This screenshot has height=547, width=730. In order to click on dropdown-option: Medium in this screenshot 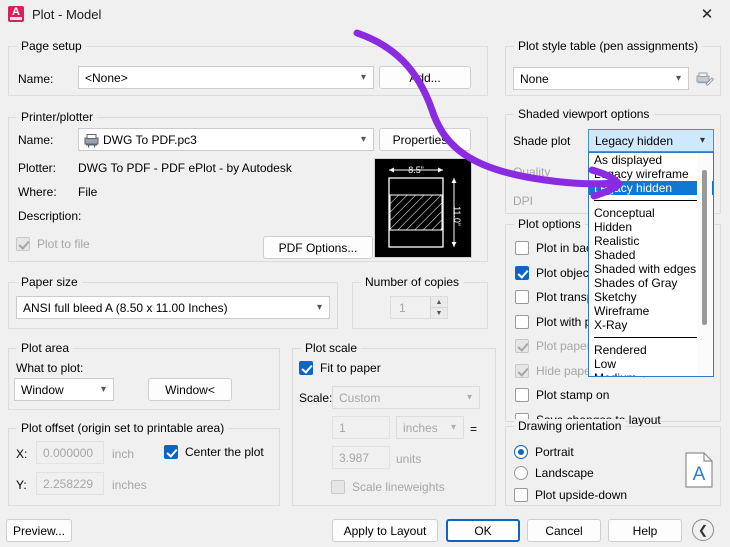, I will do `click(651, 373)`.